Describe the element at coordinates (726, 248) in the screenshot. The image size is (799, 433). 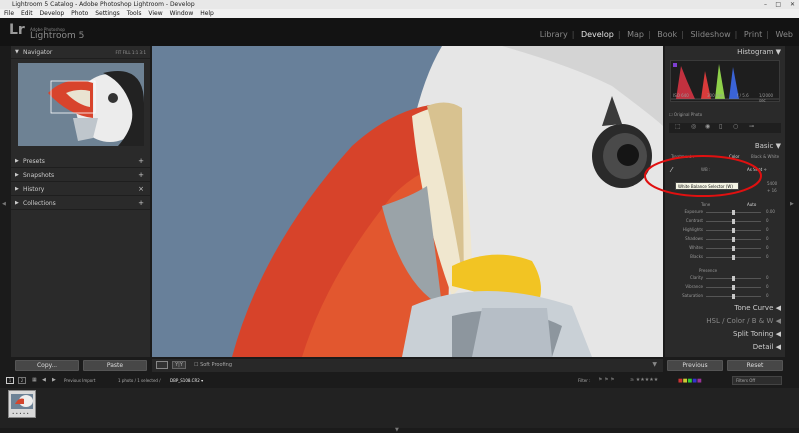
I see `tone-slider-whites: Whites 0` at that location.